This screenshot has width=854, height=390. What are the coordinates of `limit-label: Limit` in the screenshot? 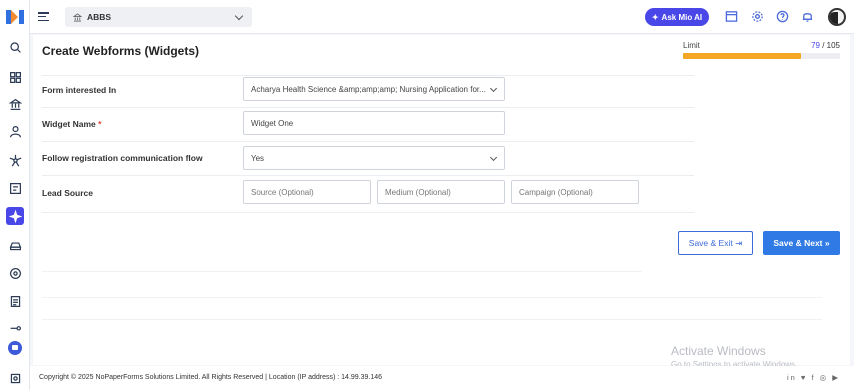 It's located at (691, 45).